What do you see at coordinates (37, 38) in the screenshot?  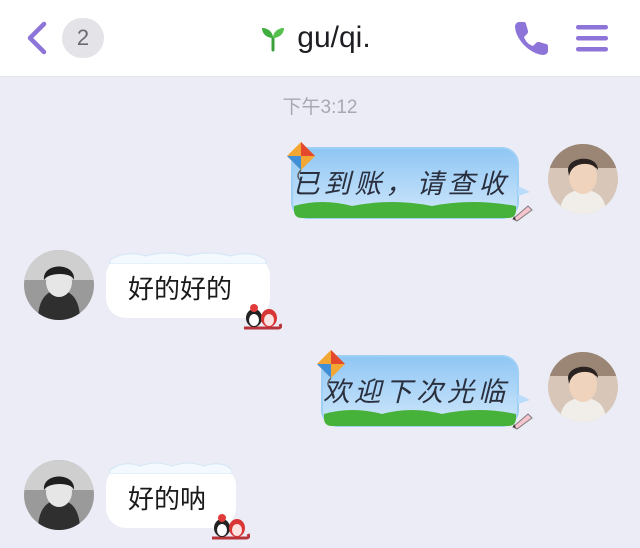 I see `chevron-left-icon` at bounding box center [37, 38].